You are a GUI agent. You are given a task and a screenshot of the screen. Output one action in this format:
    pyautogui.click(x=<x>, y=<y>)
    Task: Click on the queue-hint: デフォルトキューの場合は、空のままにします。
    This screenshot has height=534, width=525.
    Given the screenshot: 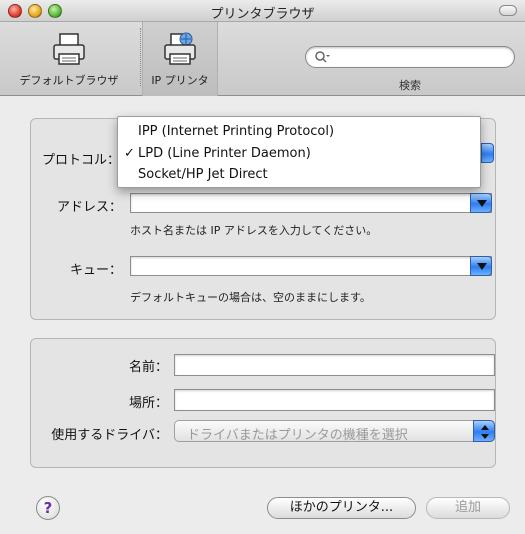 What is the action you would take?
    pyautogui.click(x=250, y=297)
    